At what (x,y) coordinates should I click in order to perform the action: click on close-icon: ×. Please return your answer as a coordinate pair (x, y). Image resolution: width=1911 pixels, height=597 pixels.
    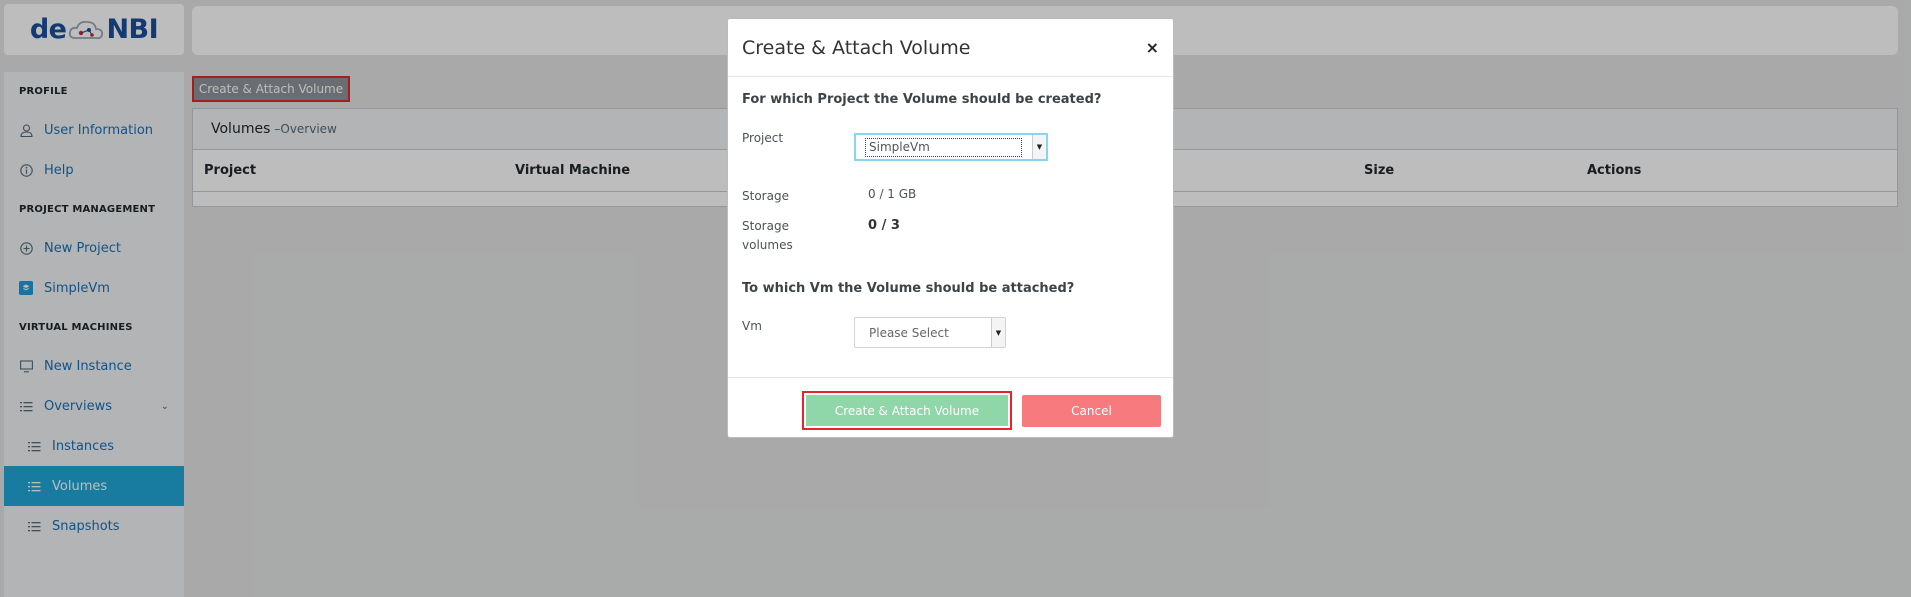
    Looking at the image, I should click on (1152, 47).